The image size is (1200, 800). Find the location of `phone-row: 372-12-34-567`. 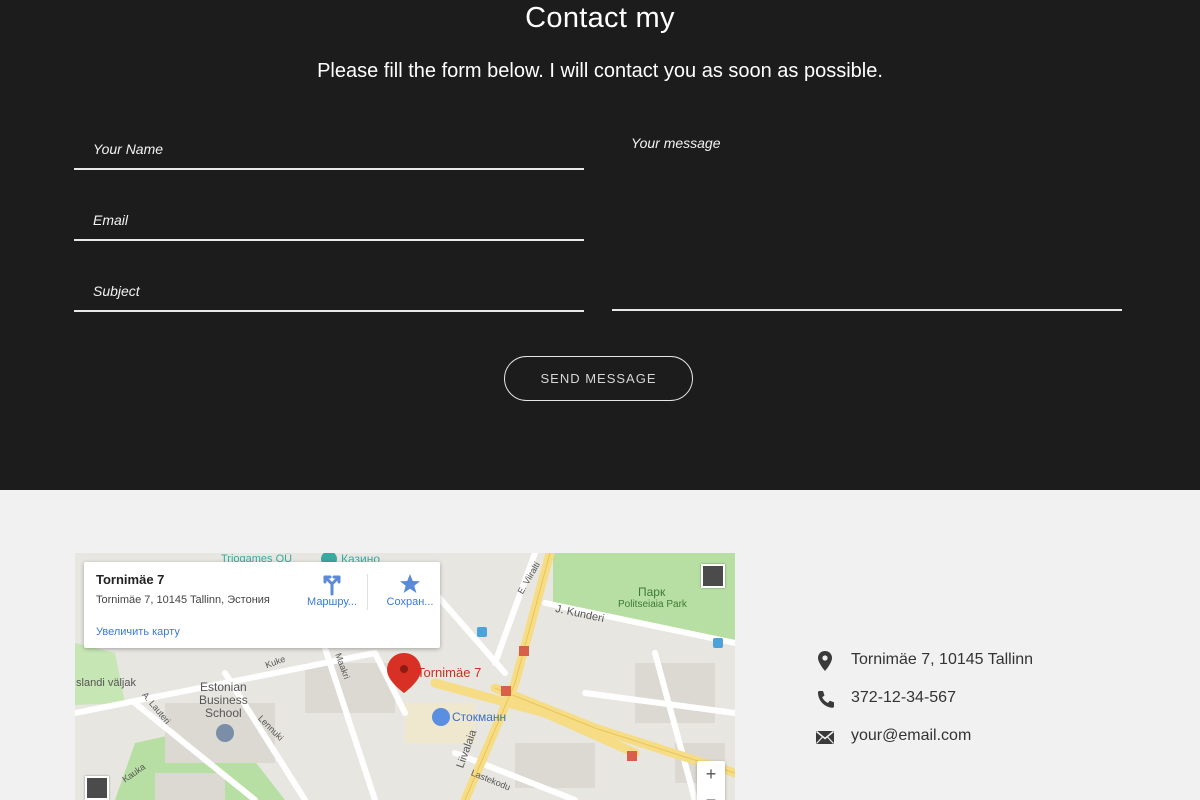

phone-row: 372-12-34-567 is located at coordinates (995, 705).